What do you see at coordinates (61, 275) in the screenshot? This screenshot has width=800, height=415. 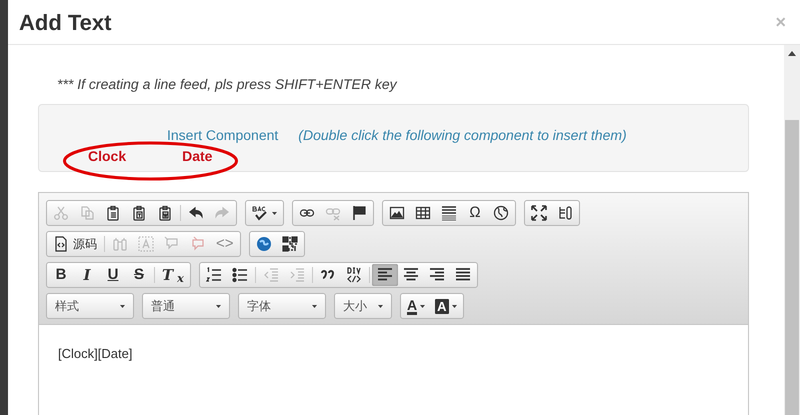 I see `toolbar-button: B` at bounding box center [61, 275].